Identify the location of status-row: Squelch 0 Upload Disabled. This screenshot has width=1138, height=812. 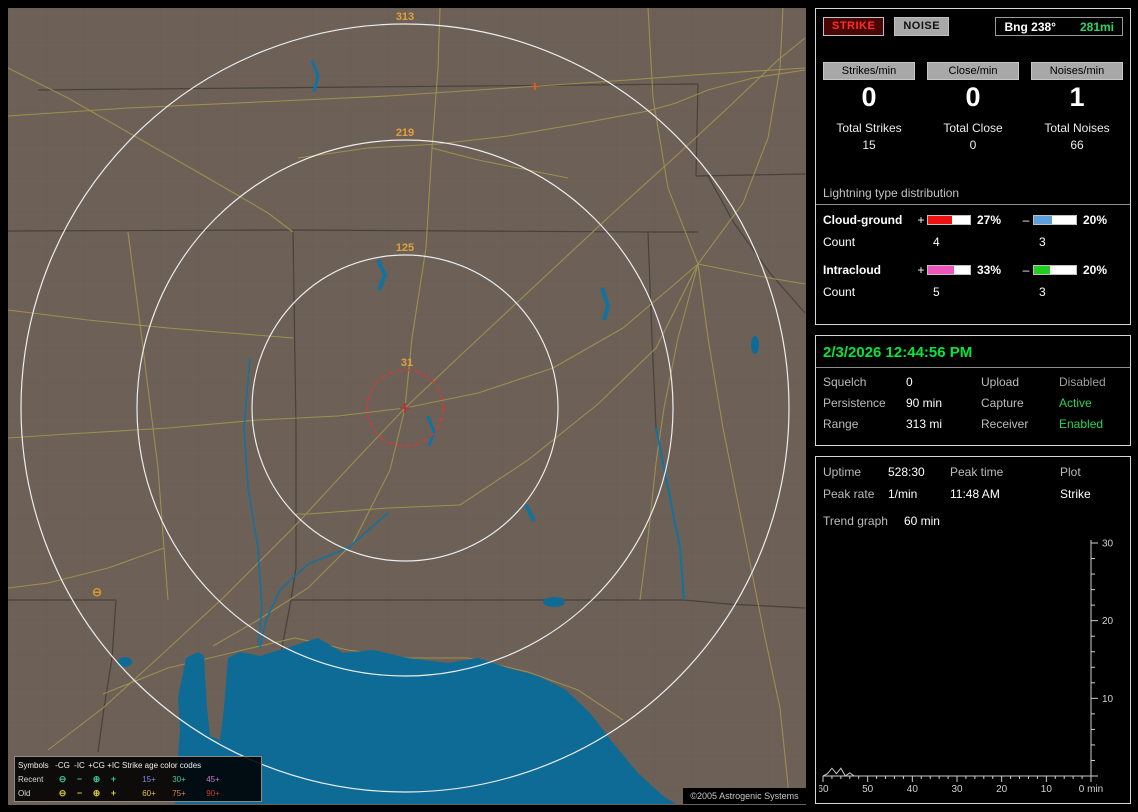
(976, 382).